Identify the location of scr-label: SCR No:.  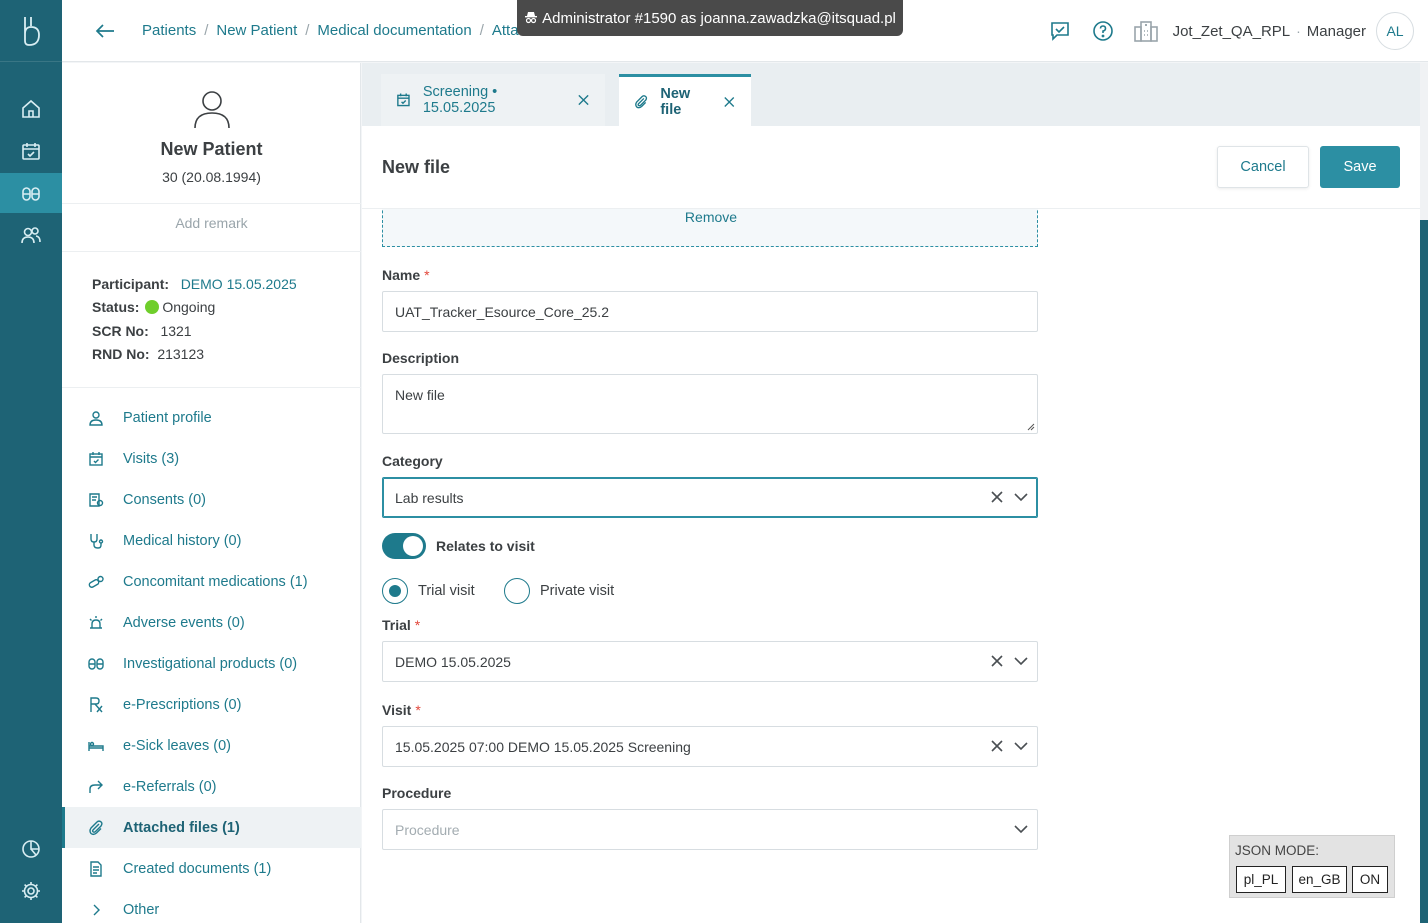
(120, 330).